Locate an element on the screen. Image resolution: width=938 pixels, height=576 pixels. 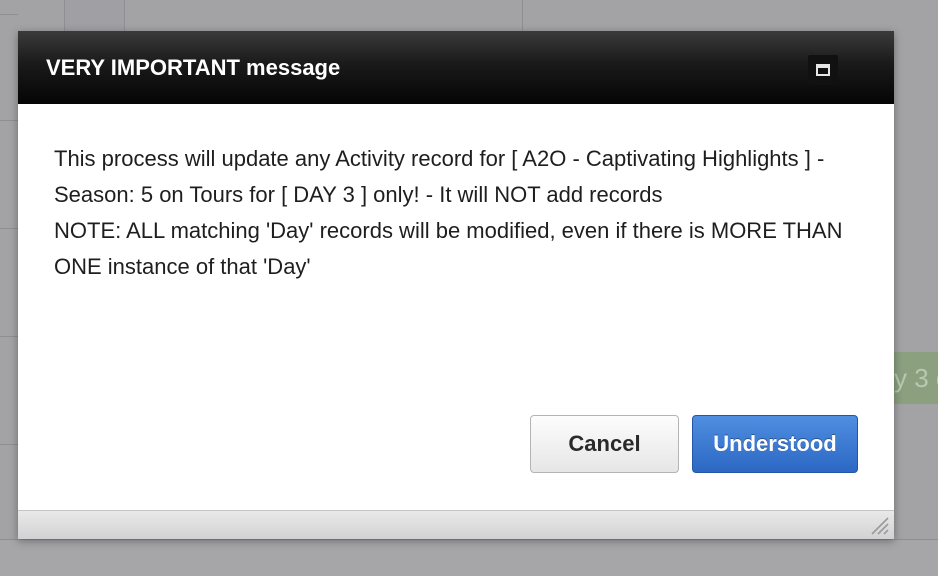
background-day-badge: y 3 c is located at coordinates (913, 378).